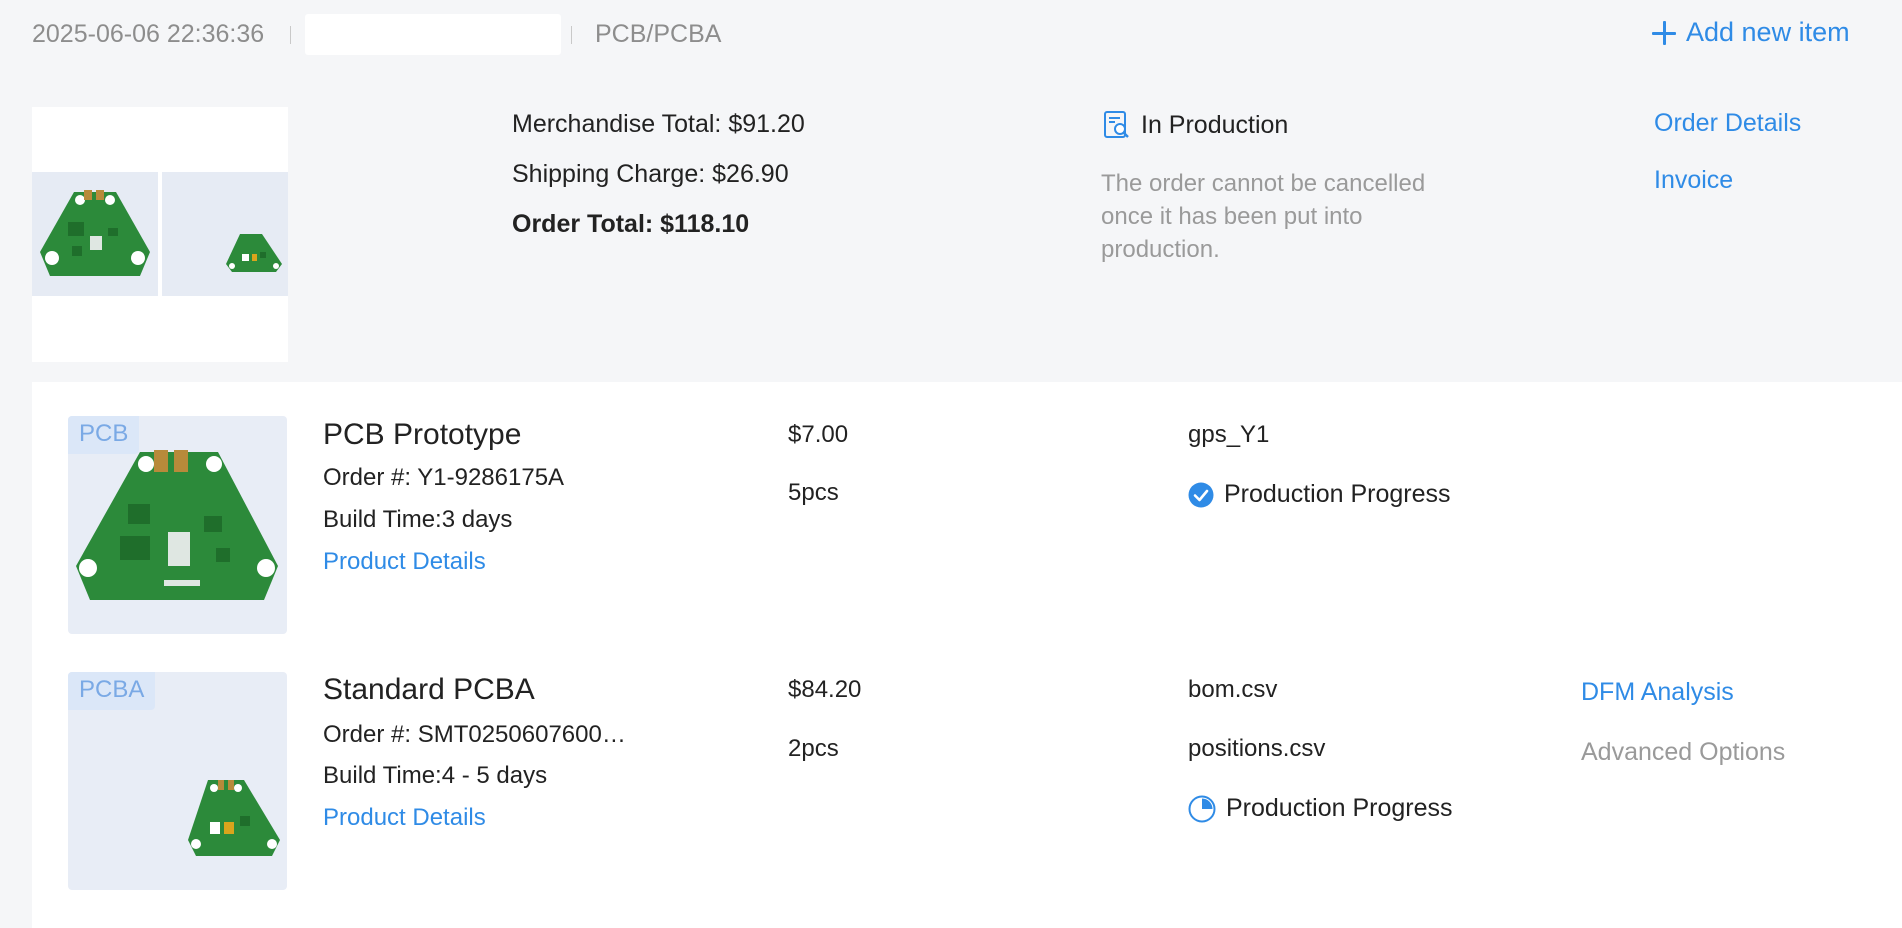 The image size is (1902, 928). I want to click on invoice-link: Invoice, so click(1693, 180).